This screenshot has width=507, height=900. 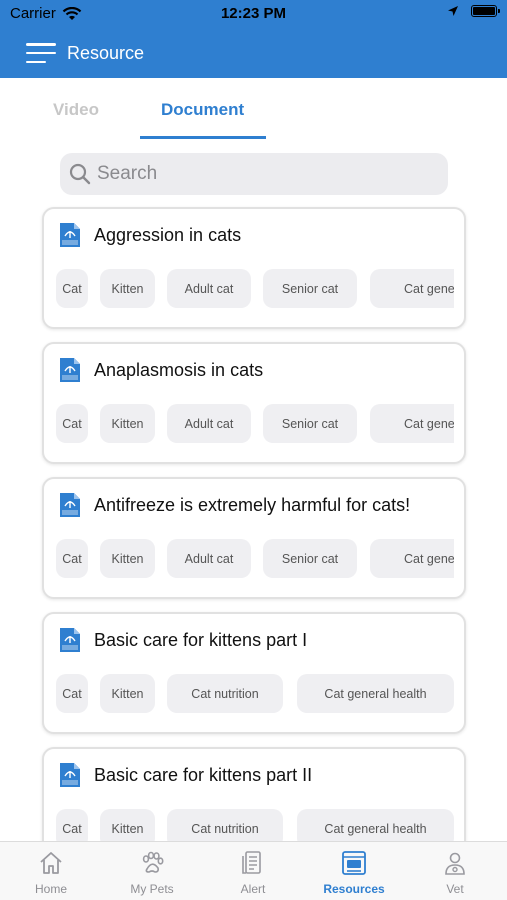 I want to click on nav-label: Resources, so click(x=354, y=889).